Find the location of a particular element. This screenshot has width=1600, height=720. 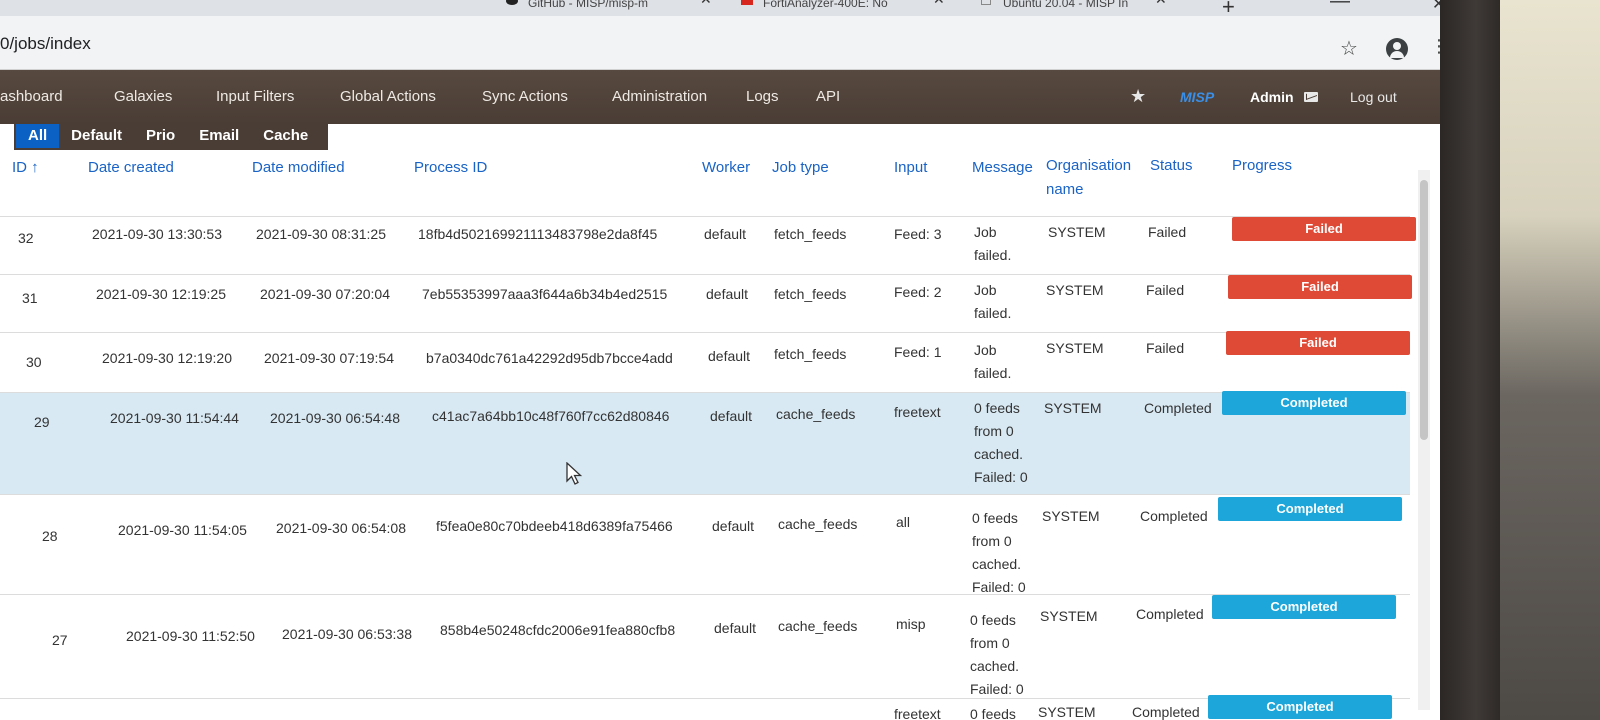

vertical-scrollbar is located at coordinates (1424, 440).